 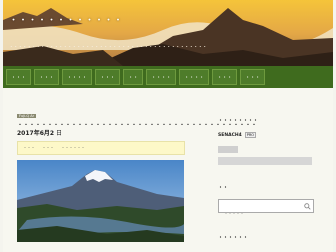 What do you see at coordinates (194, 77) in the screenshot?
I see `nav-item-7: ・・・・` at bounding box center [194, 77].